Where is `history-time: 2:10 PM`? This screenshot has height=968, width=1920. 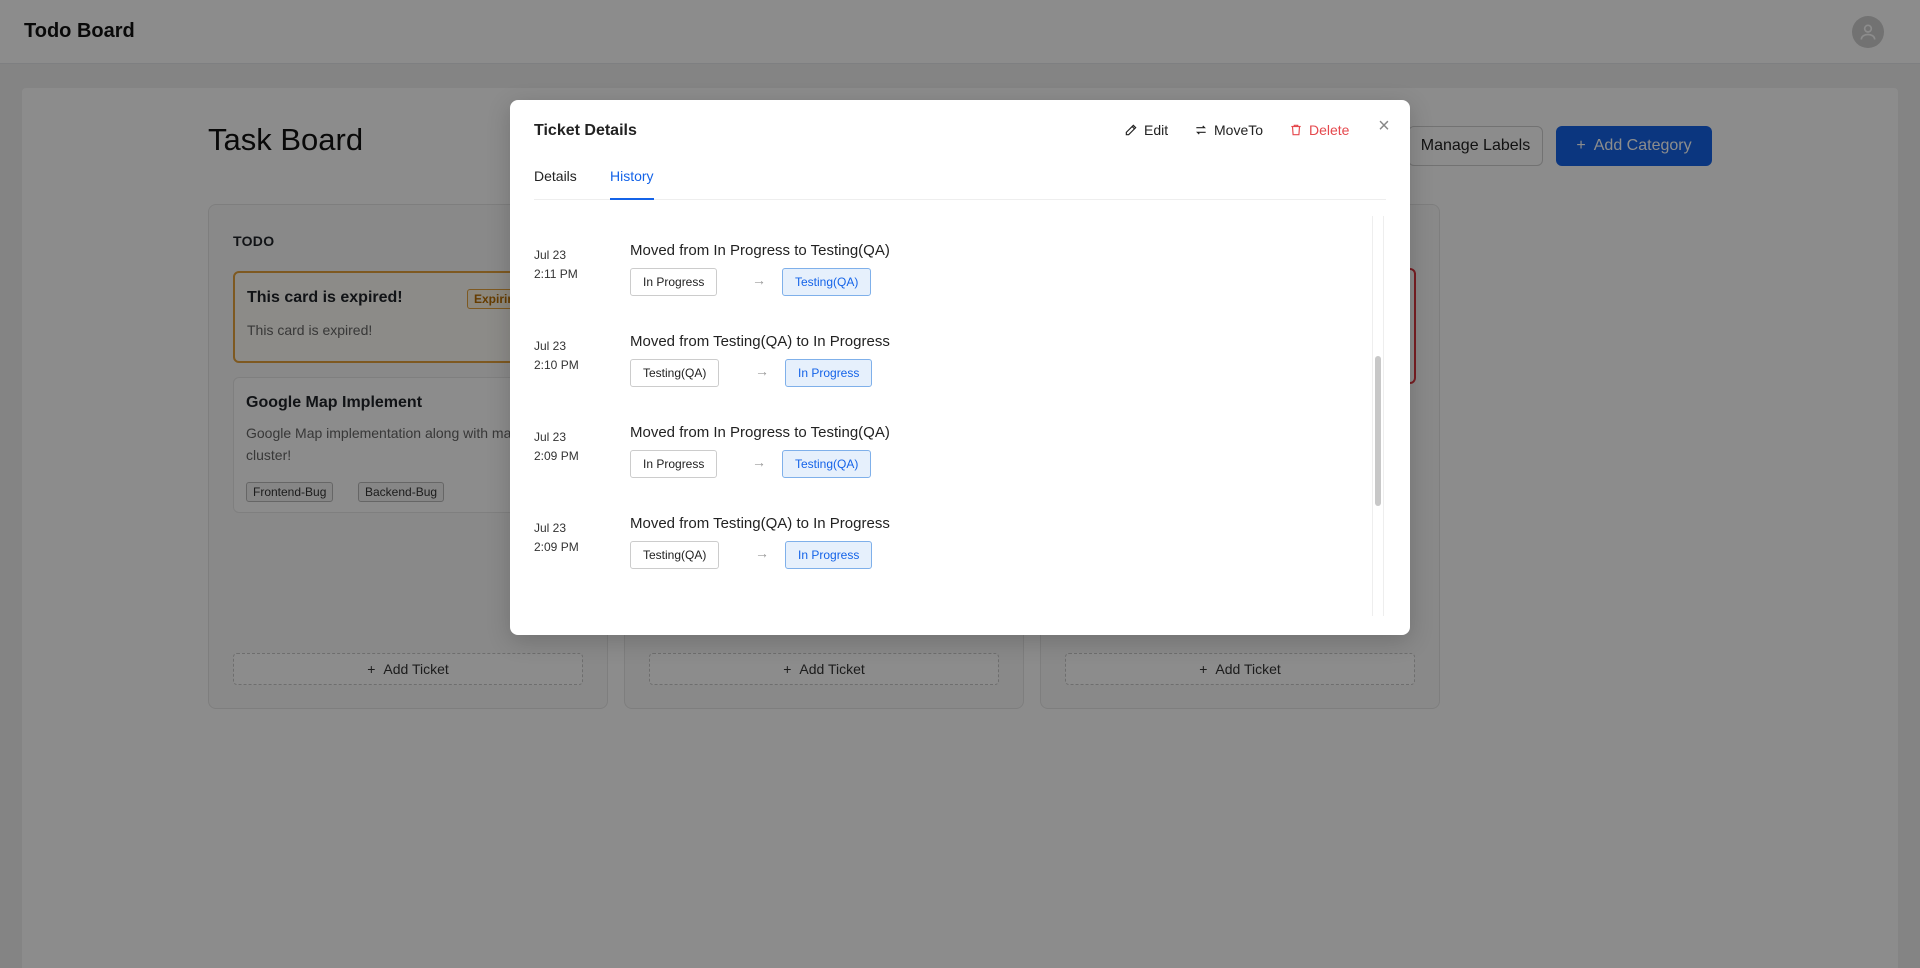
history-time: 2:10 PM is located at coordinates (556, 365).